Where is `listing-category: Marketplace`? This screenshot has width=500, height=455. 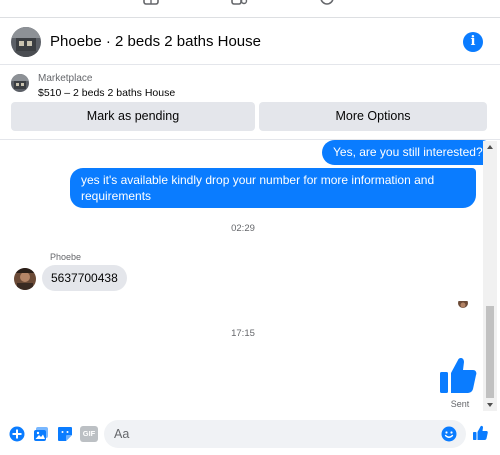 listing-category: Marketplace is located at coordinates (65, 78).